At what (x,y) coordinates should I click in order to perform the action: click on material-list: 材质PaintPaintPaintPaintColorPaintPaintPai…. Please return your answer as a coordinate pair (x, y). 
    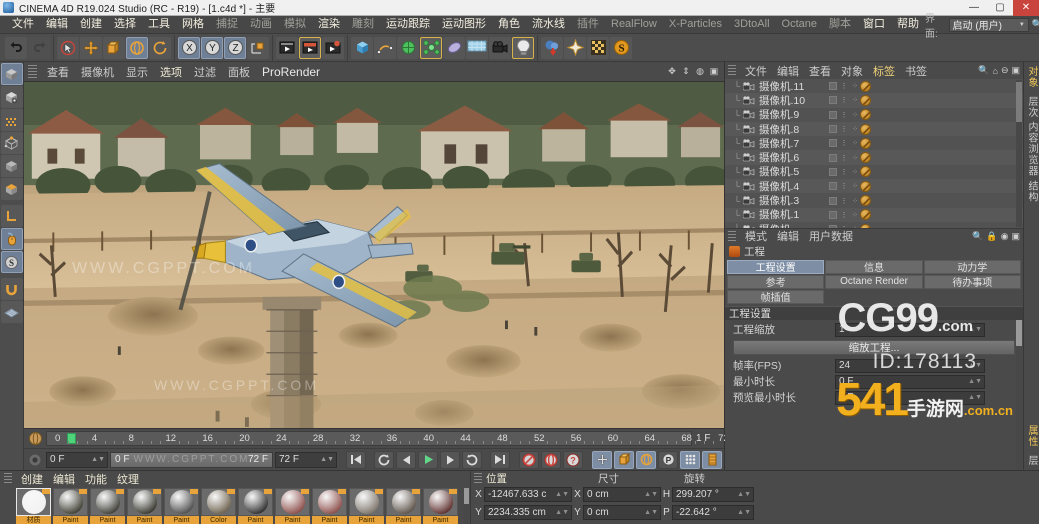
    Looking at the image, I should click on (235, 505).